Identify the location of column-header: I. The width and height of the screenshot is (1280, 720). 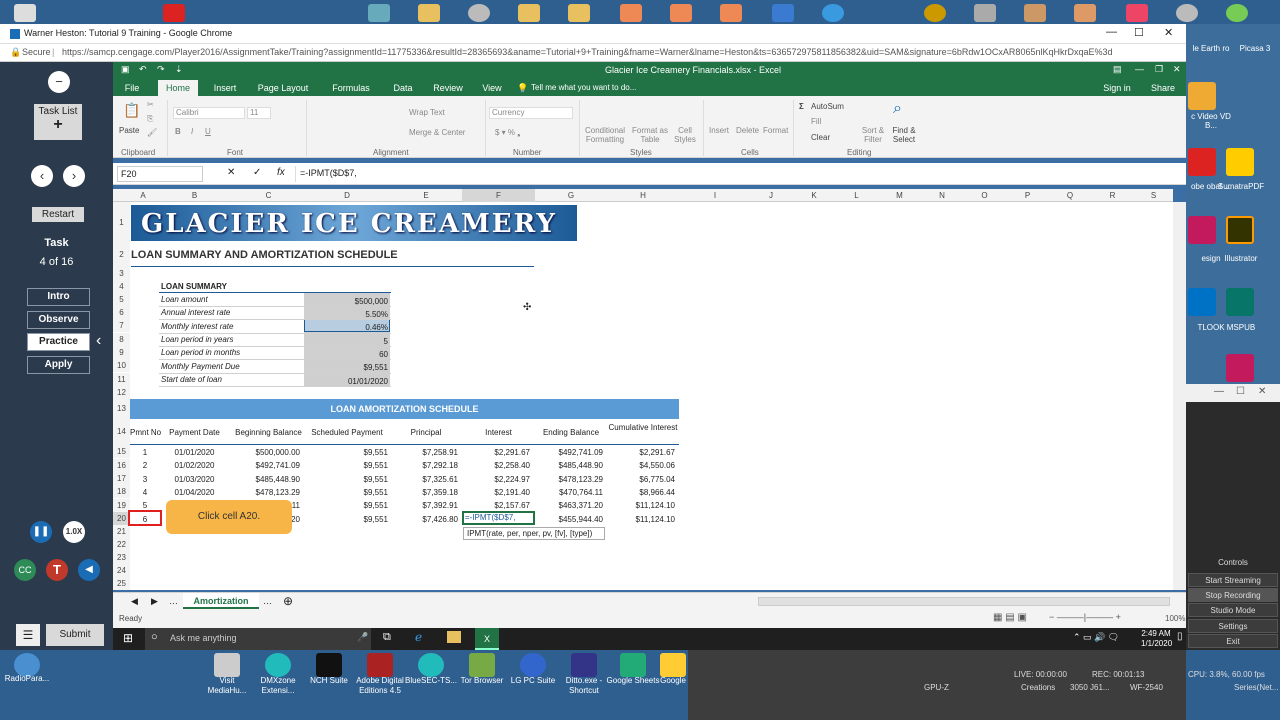
(715, 195).